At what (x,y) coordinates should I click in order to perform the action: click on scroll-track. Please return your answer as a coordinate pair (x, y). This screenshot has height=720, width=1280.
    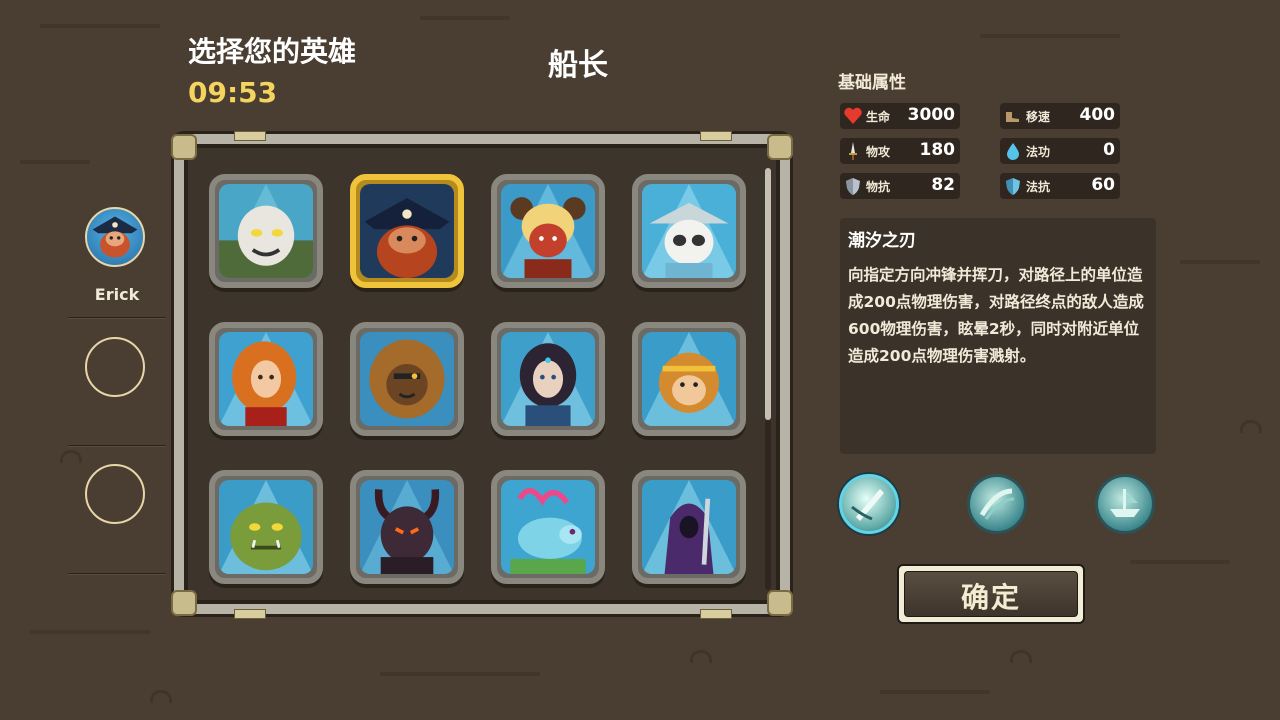
    Looking at the image, I should click on (768, 505).